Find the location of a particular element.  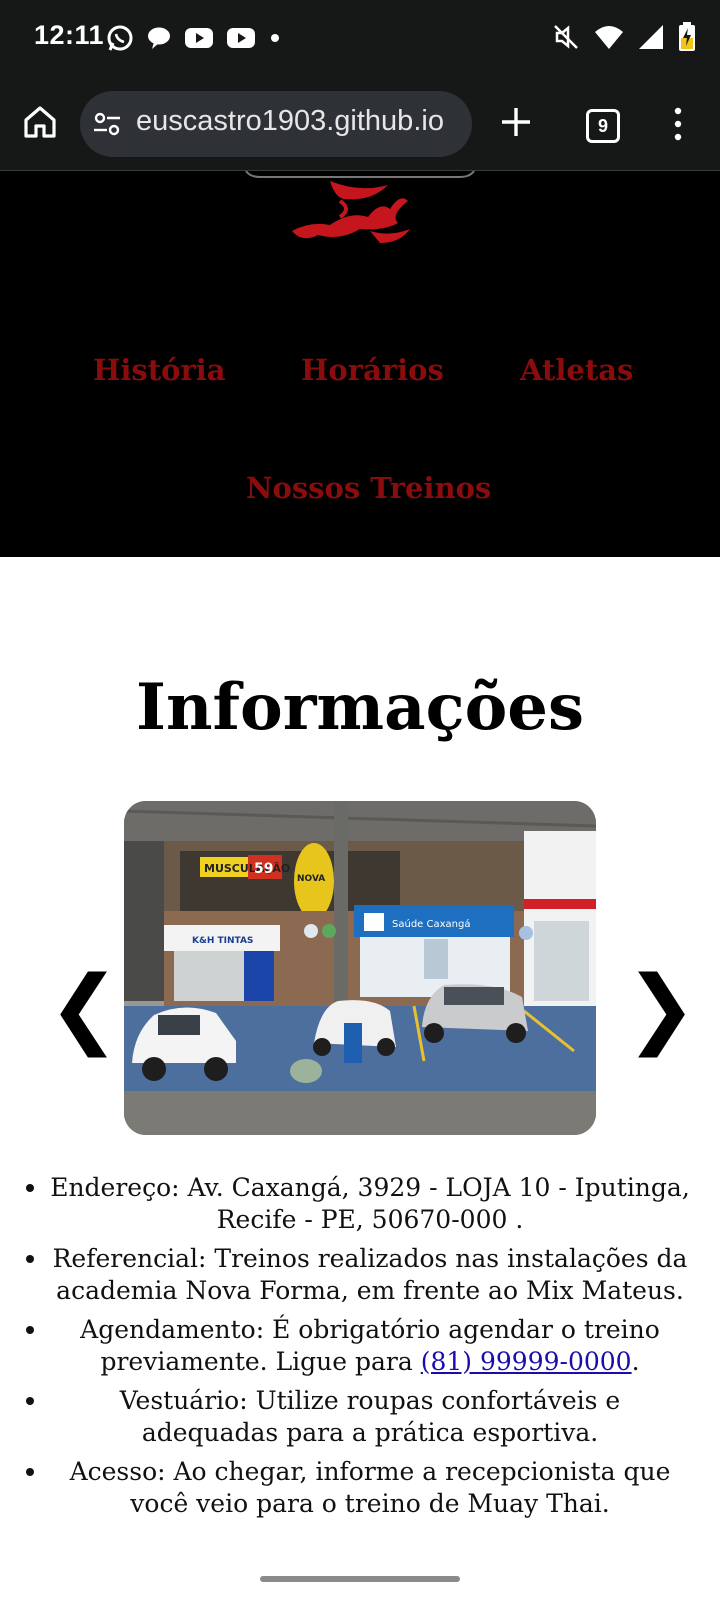

info-text-end: . is located at coordinates (635, 1361).